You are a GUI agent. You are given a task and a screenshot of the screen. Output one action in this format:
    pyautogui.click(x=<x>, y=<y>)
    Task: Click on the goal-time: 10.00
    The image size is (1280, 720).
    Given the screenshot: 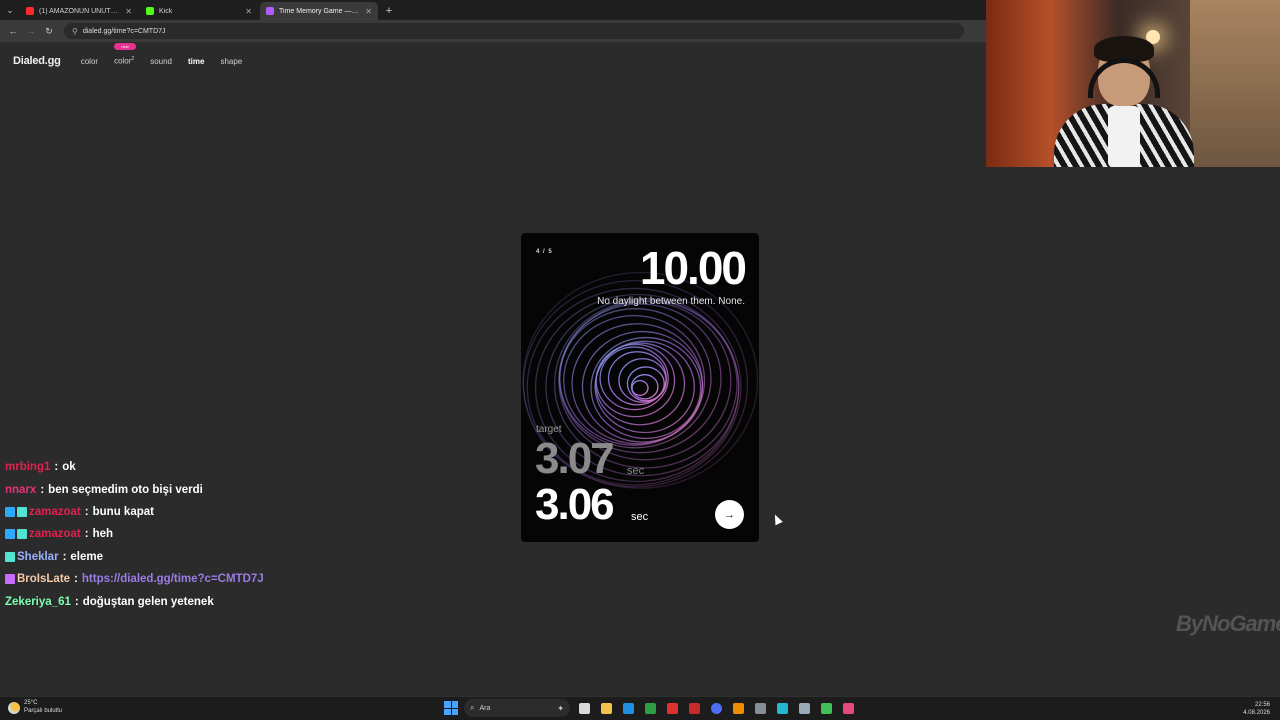 What is the action you would take?
    pyautogui.click(x=693, y=268)
    